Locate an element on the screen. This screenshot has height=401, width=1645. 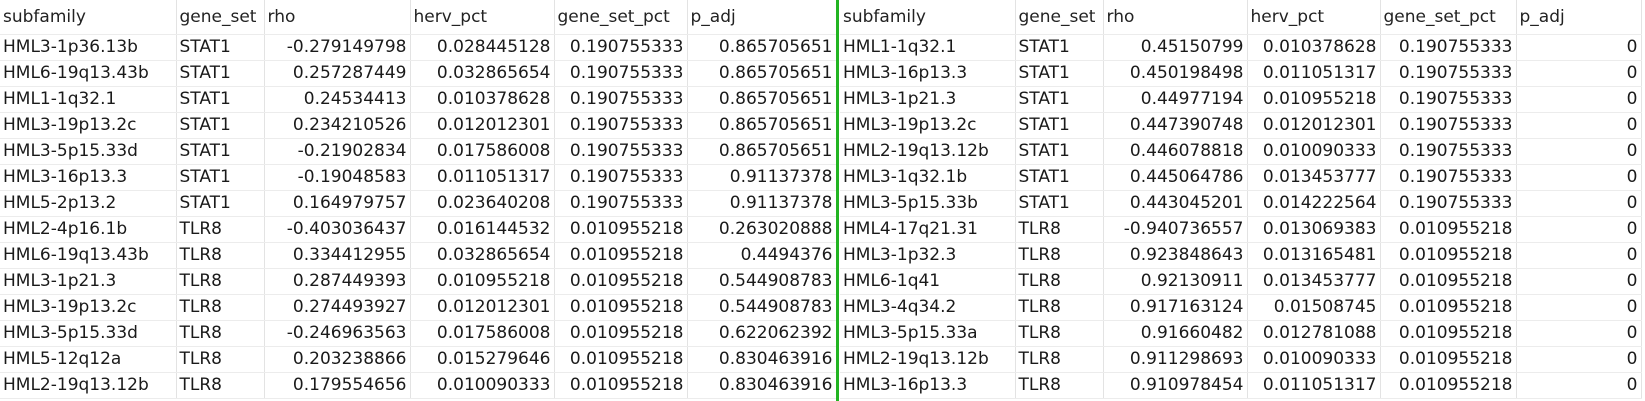
table-cell: 0.032865654 is located at coordinates (482, 255).